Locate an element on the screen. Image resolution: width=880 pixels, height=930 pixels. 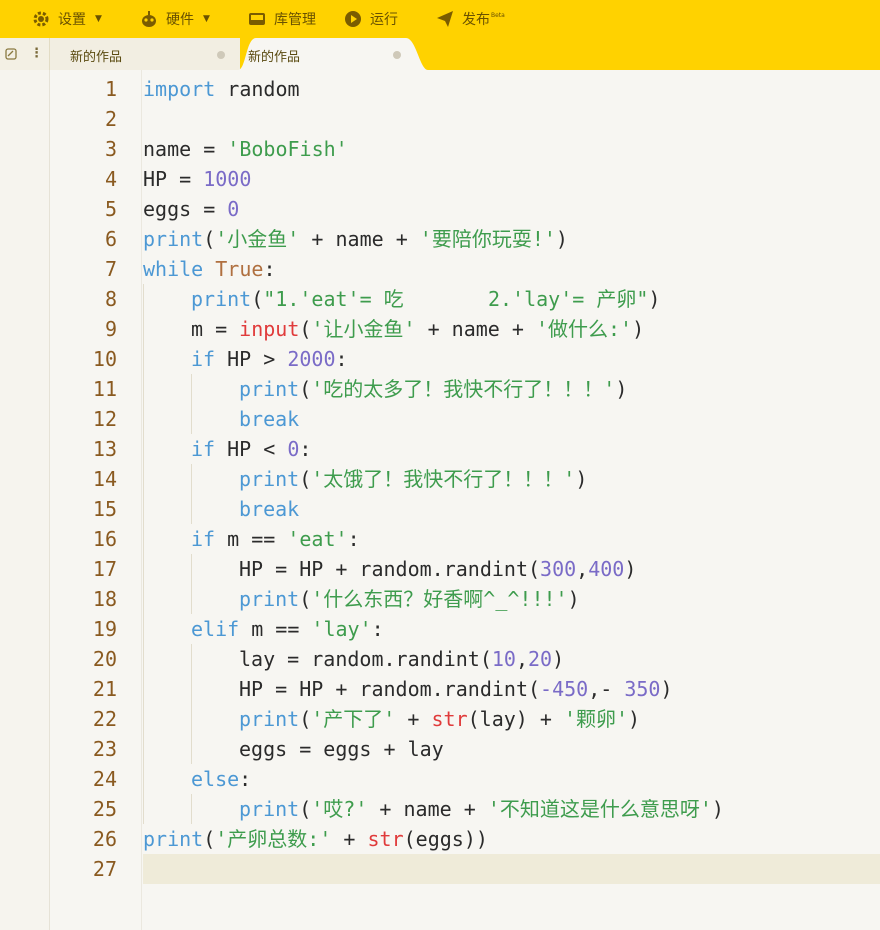
code-line: 4 HP = 1000 is located at coordinates (492, 179).